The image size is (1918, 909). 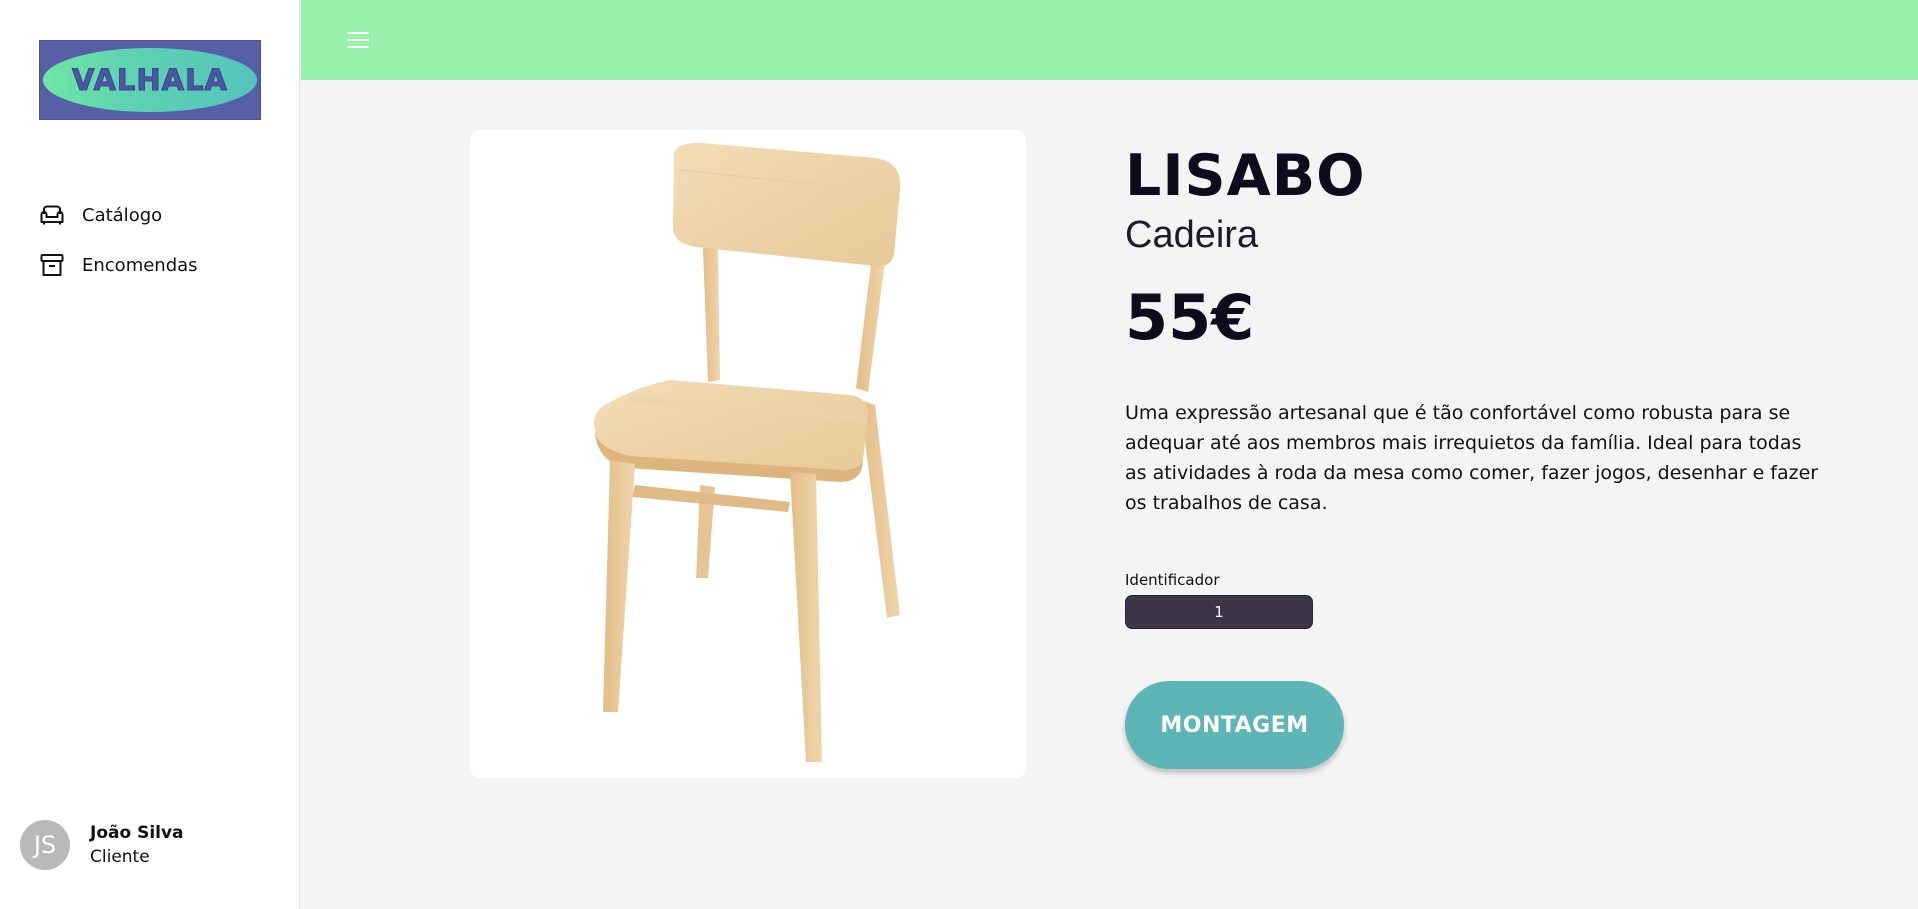 I want to click on user-name: João Silva, so click(x=137, y=833).